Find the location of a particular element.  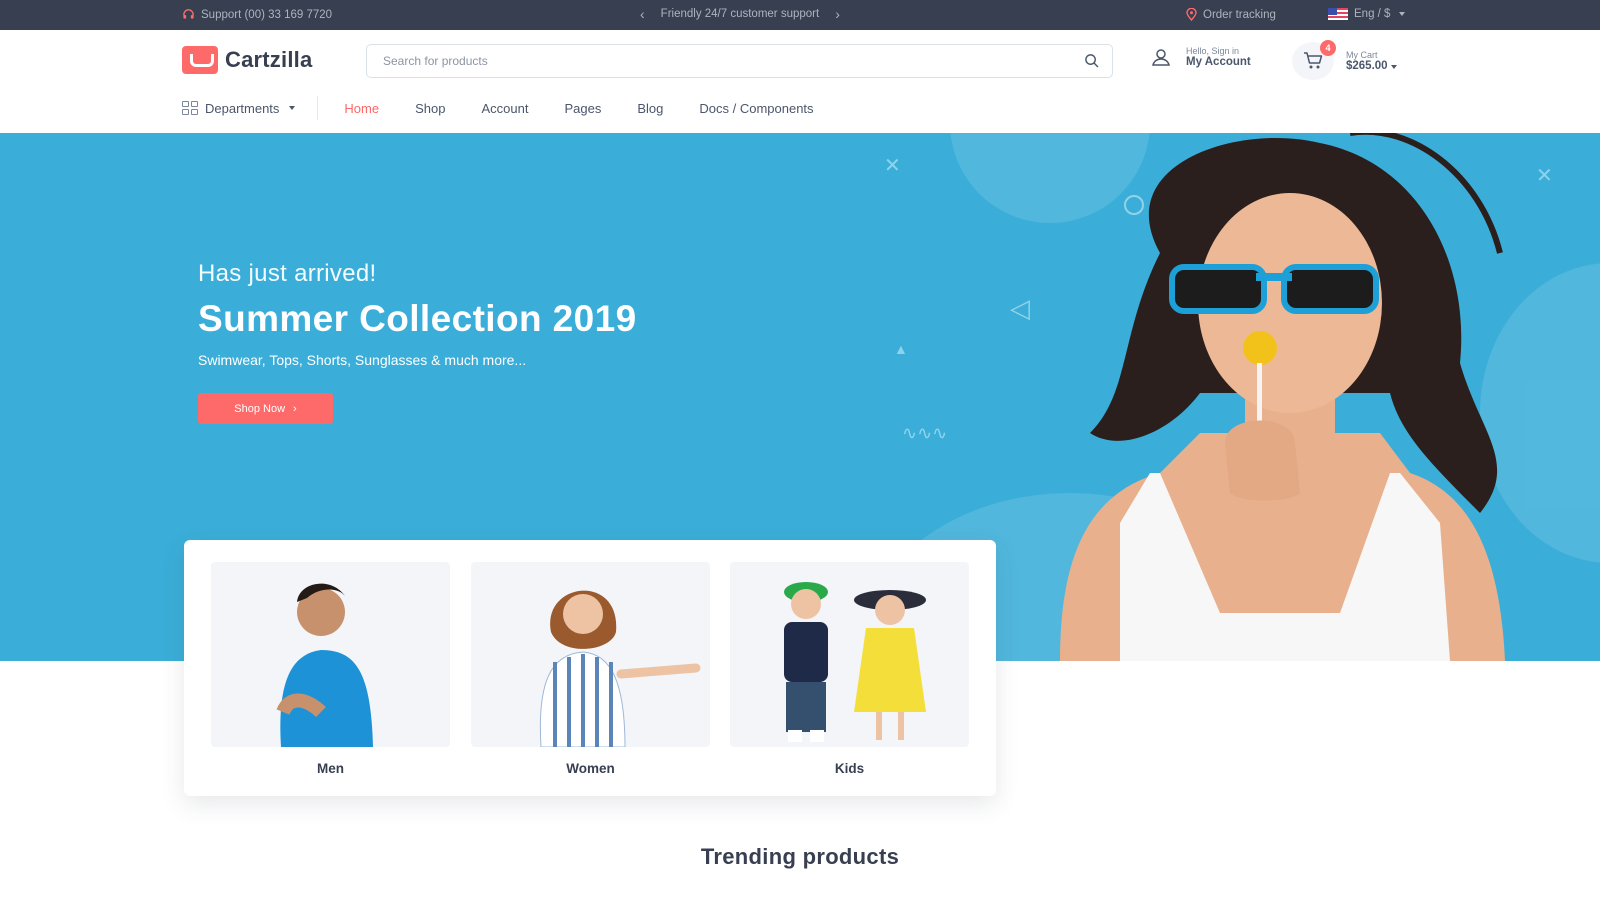

nav-item-docs: Docs / Components is located at coordinates (756, 108).